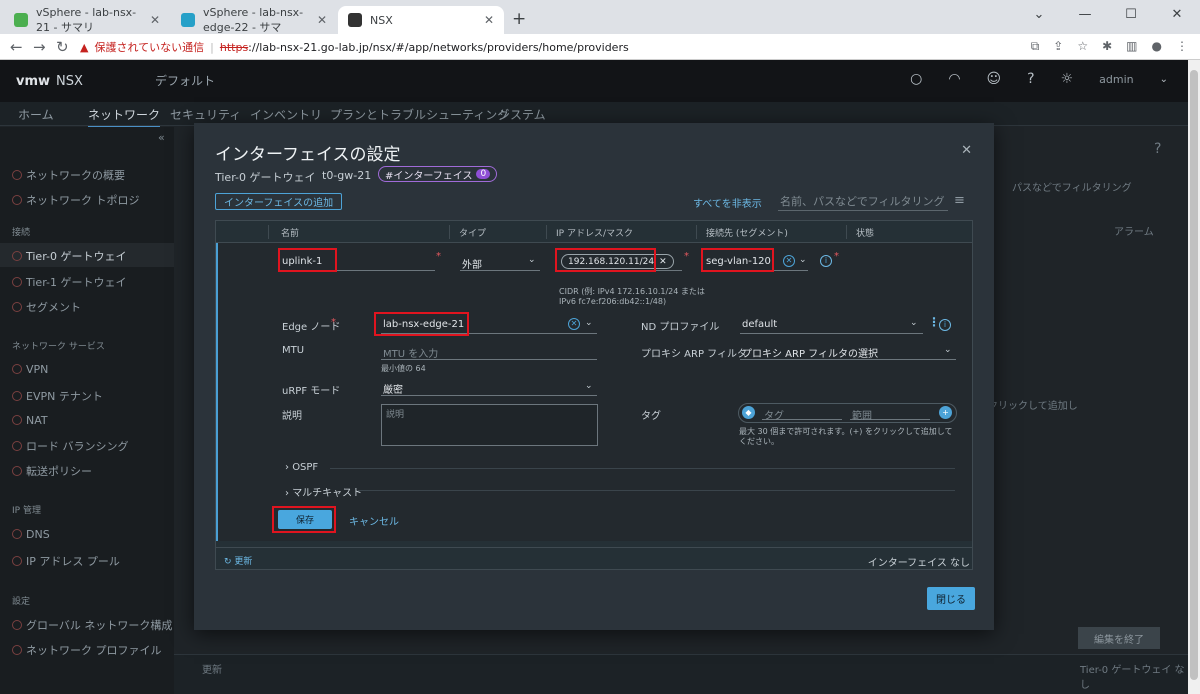 This screenshot has width=1200, height=694. What do you see at coordinates (52, 471) in the screenshot?
I see `sidebar-item-forwarding: 転送ポリシー` at bounding box center [52, 471].